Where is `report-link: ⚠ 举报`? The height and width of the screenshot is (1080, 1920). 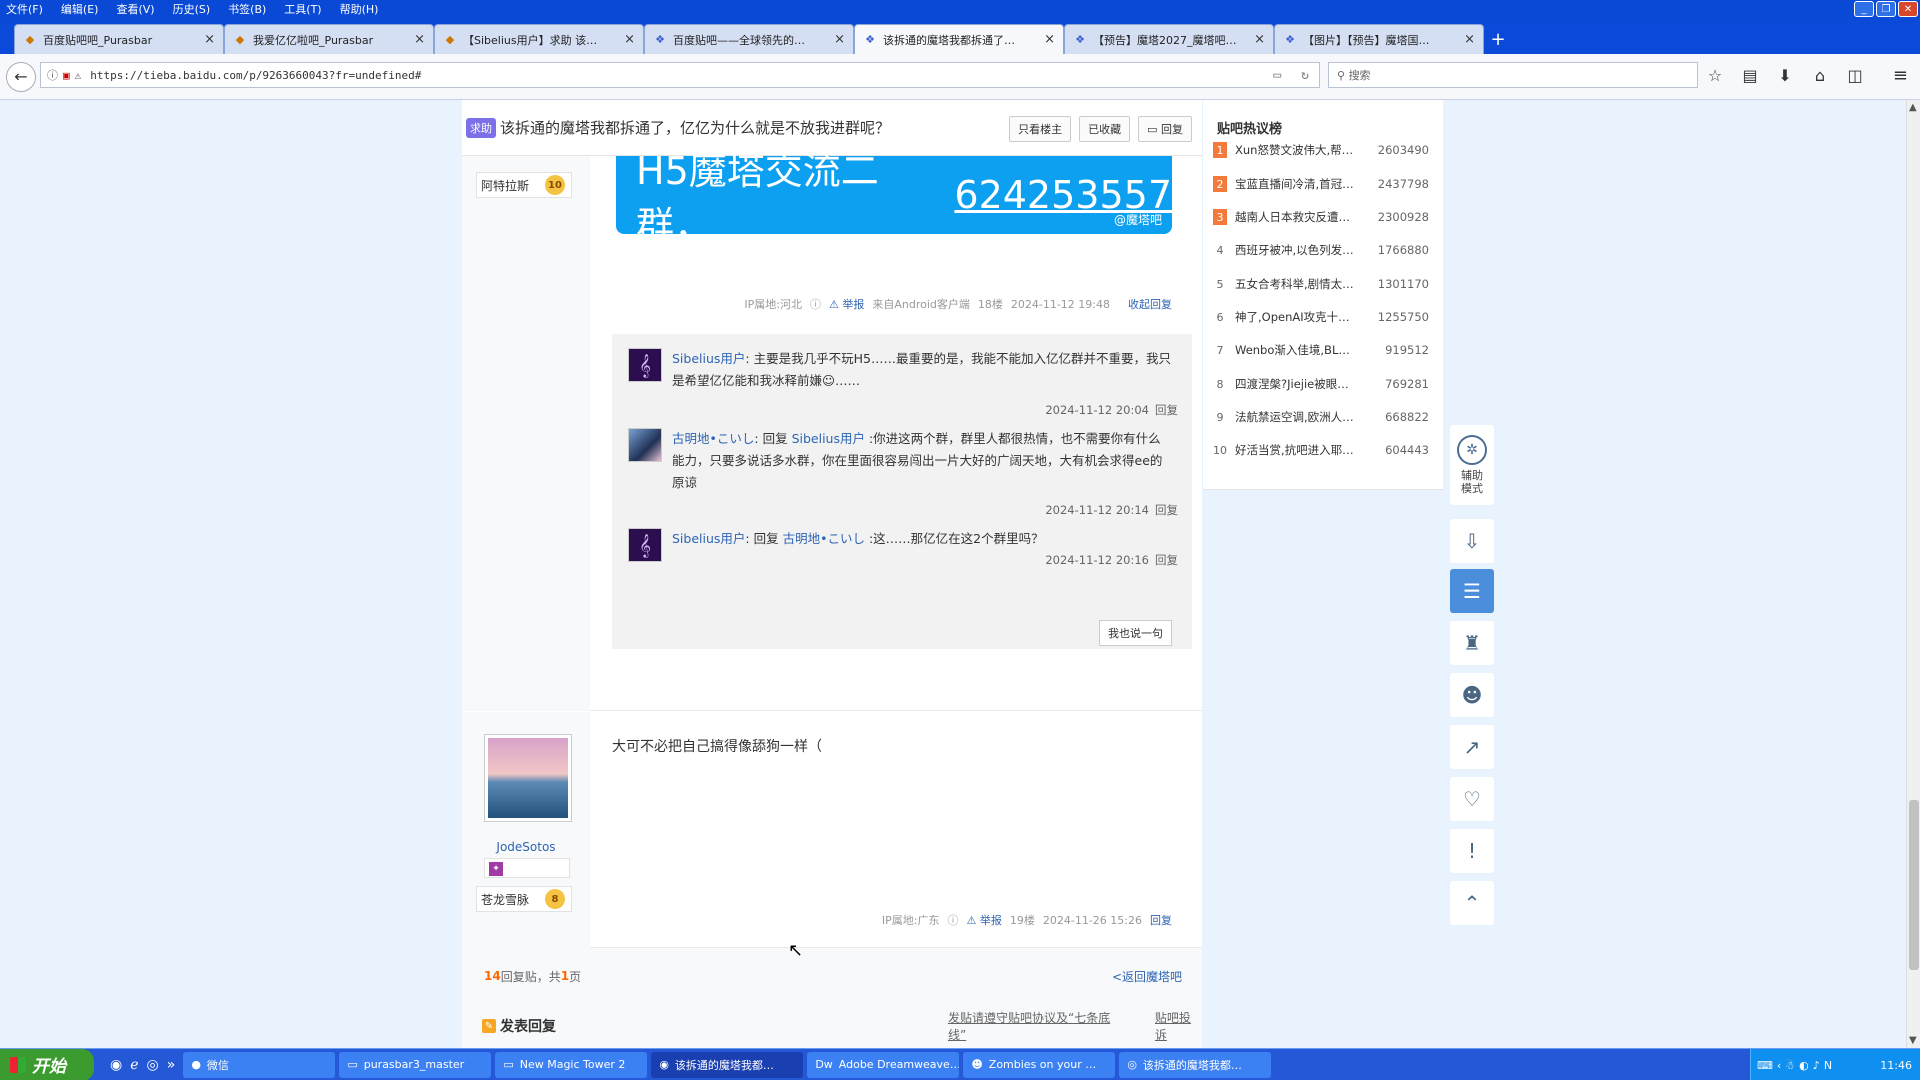
report-link: ⚠ 举报 is located at coordinates (846, 304).